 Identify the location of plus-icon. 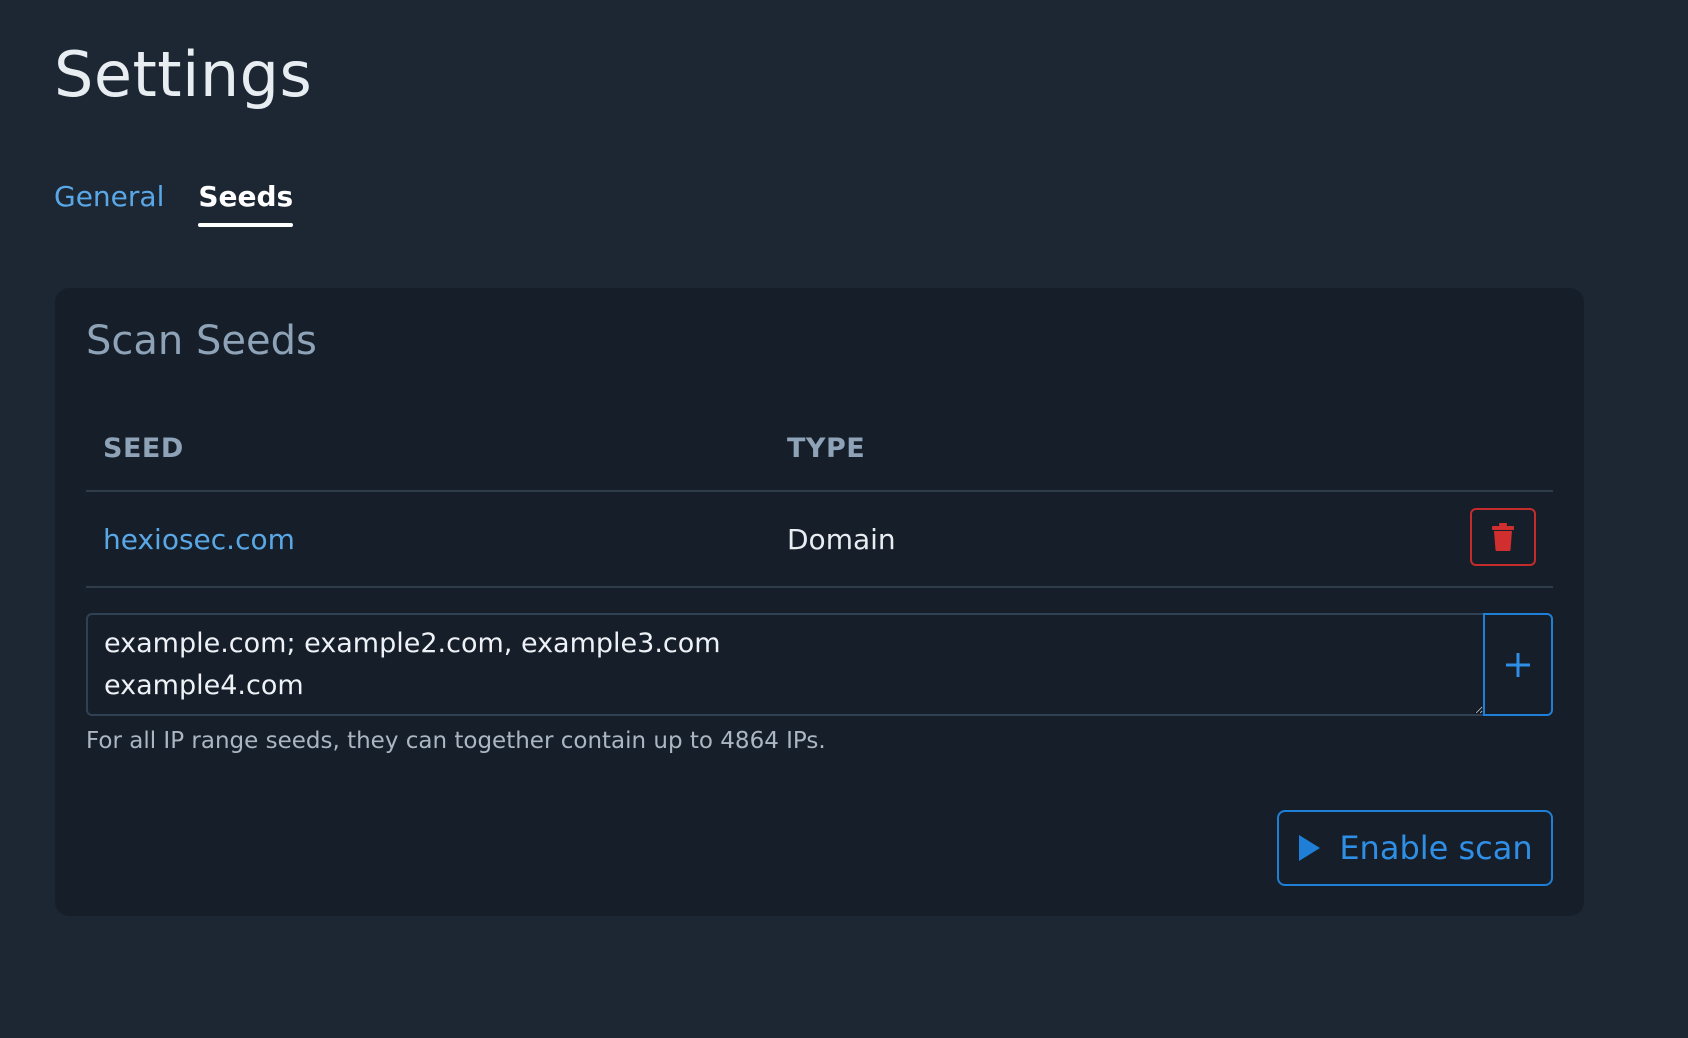
(1518, 664).